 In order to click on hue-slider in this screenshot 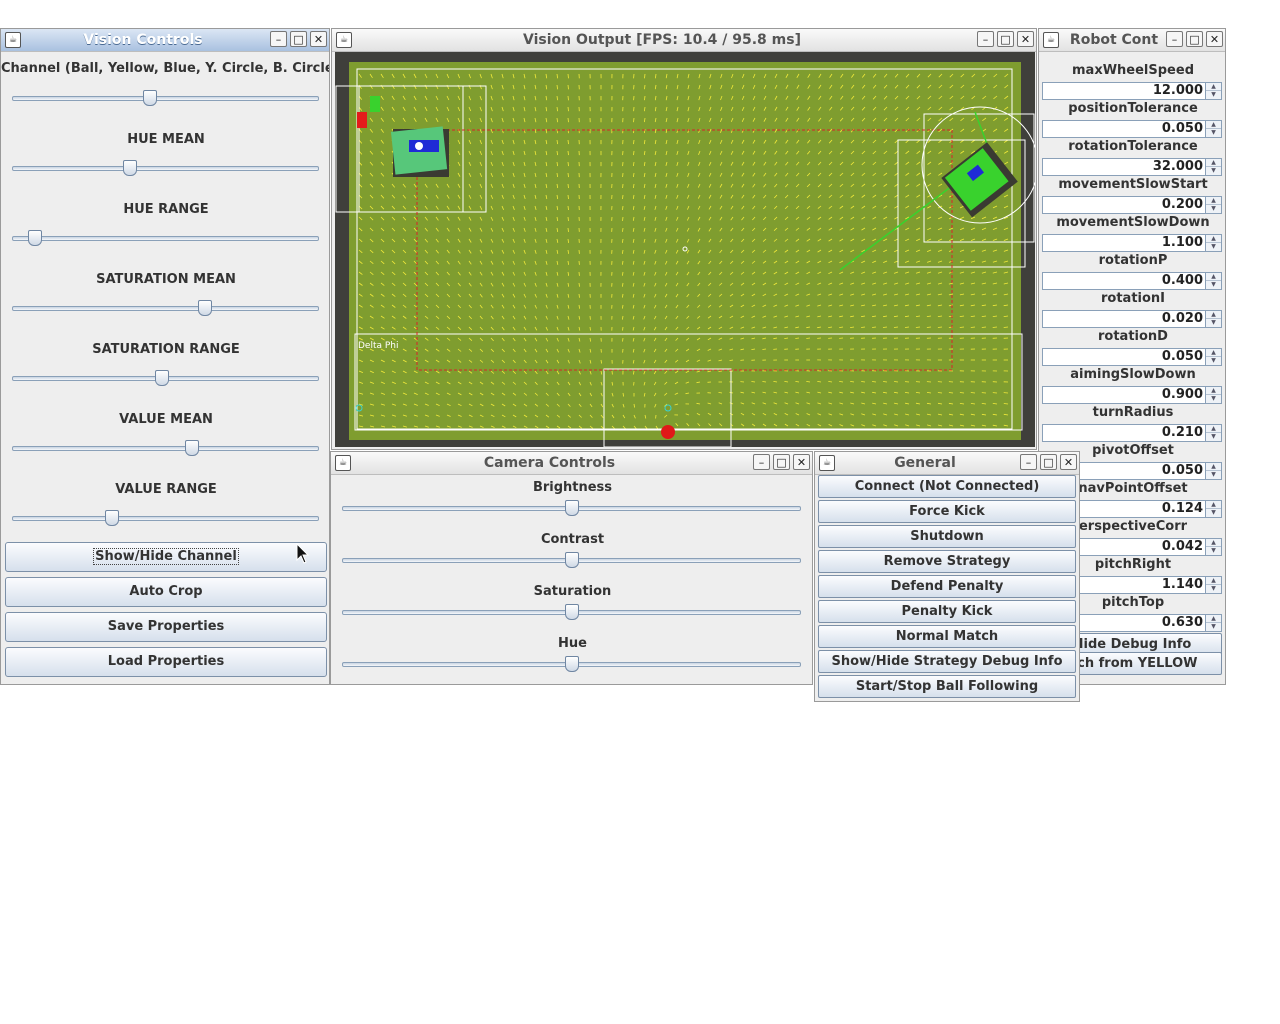, I will do `click(571, 664)`.